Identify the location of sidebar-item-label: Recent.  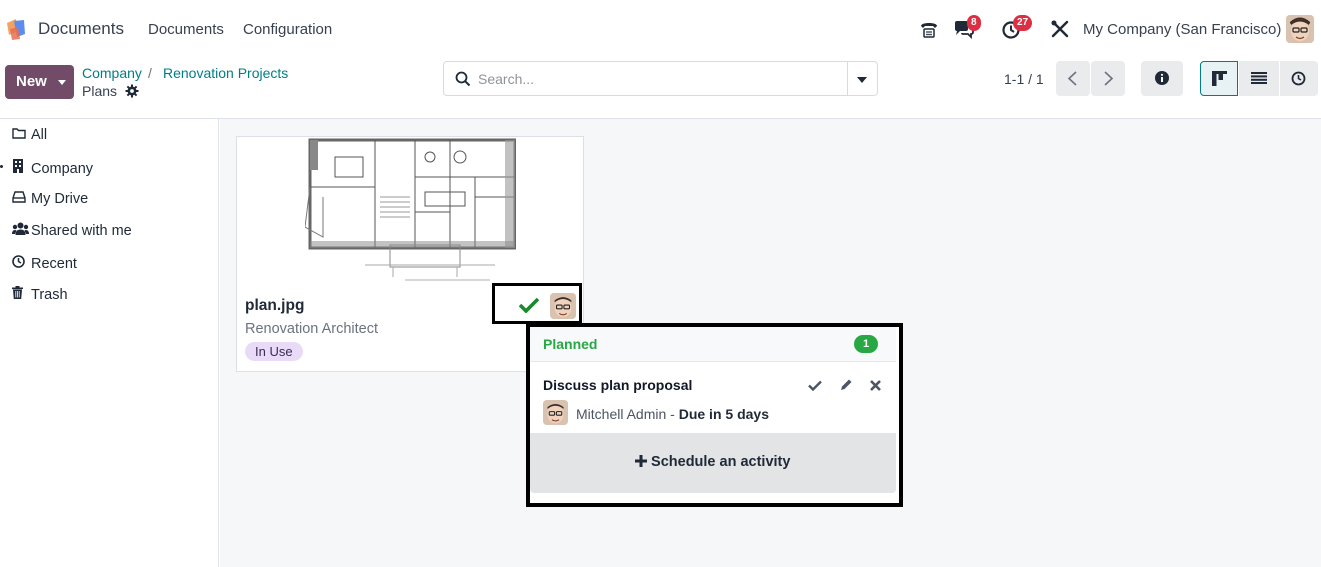
(54, 264).